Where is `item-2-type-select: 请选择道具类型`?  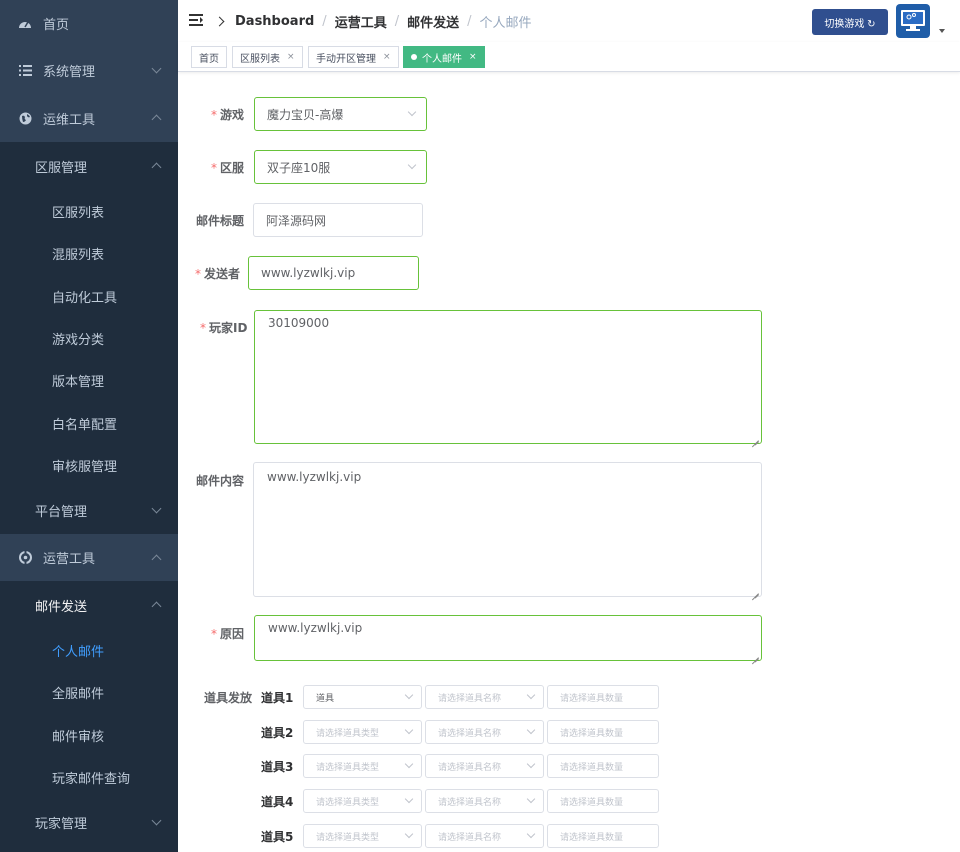
item-2-type-select: 请选择道具类型 is located at coordinates (362, 732).